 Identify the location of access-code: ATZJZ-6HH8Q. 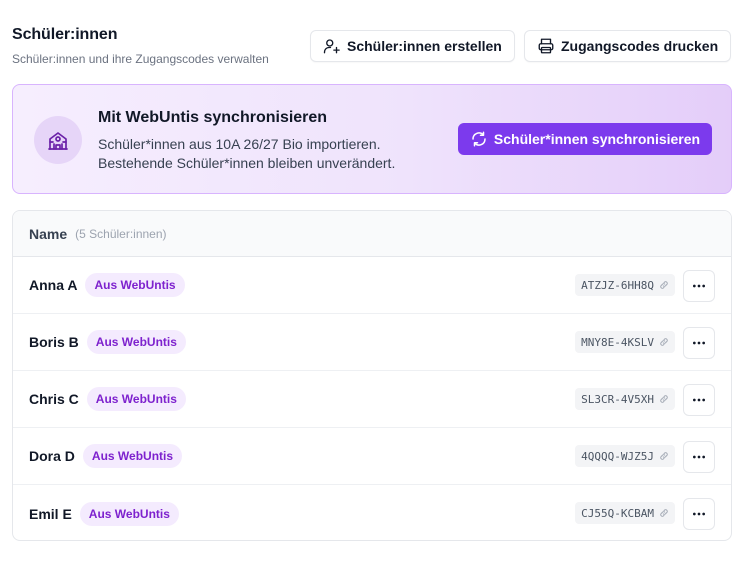
(625, 285).